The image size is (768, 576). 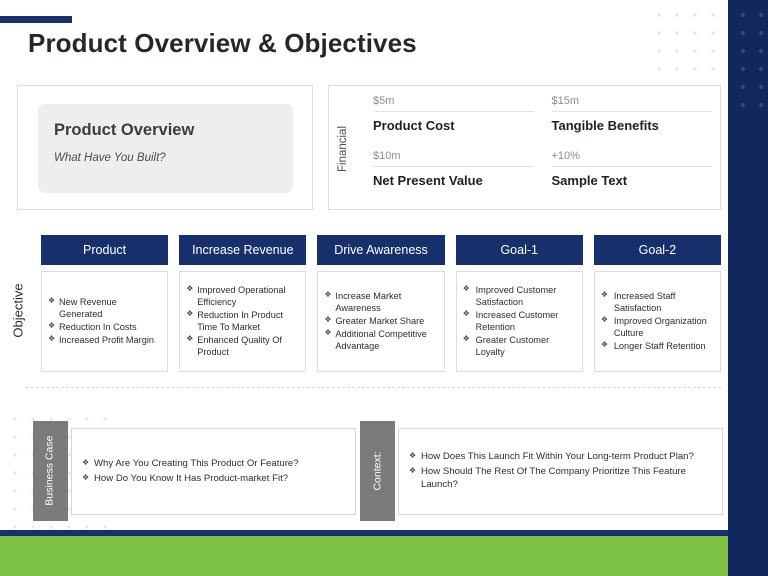 I want to click on bullet-item: ❖ New Revenue Generated, so click(x=104, y=308).